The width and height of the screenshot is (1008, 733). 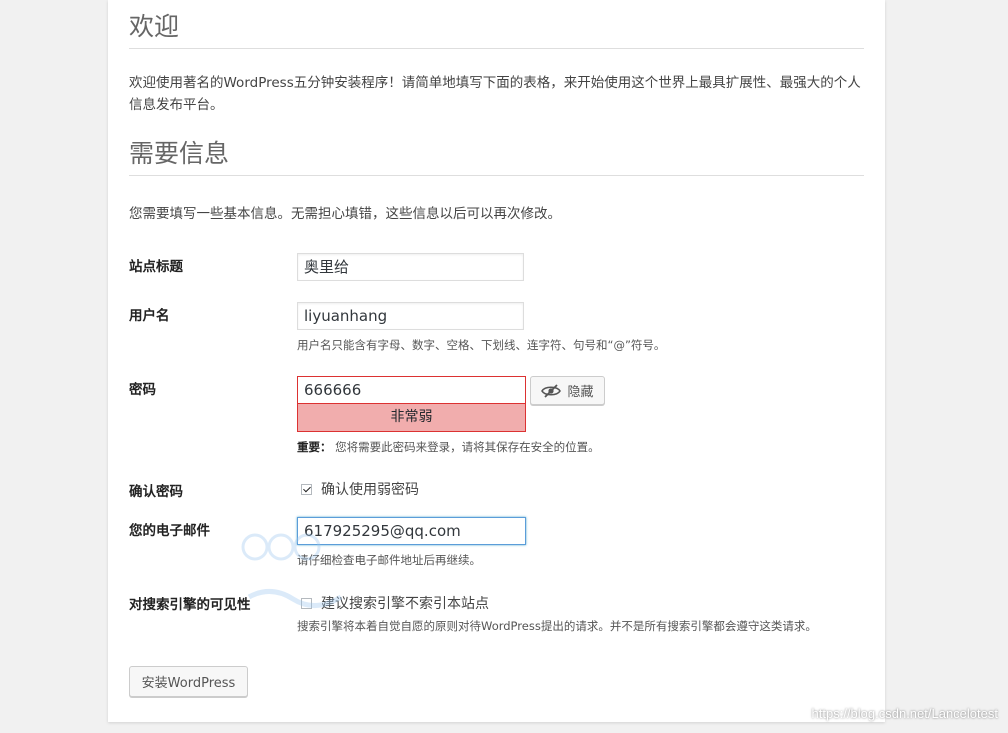 I want to click on site-title-label: 站点标题, so click(x=156, y=267).